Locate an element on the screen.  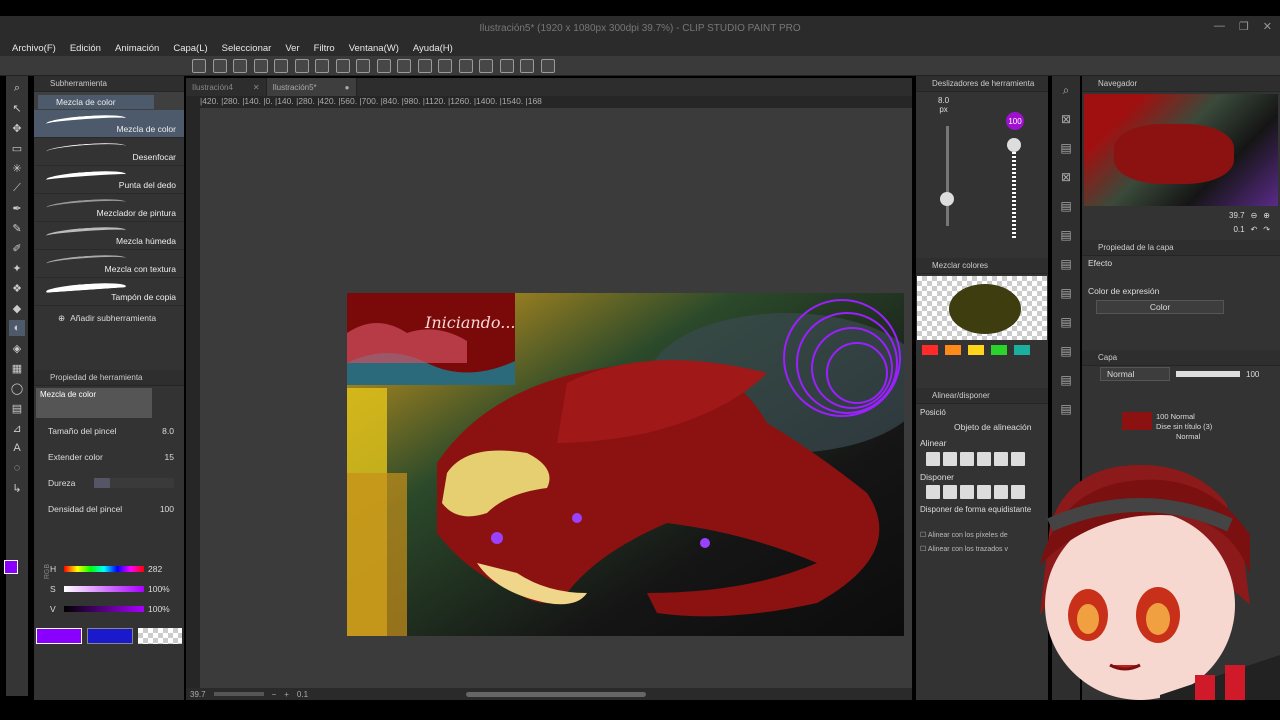
clip-studio-icon is located at coordinates (199, 66).